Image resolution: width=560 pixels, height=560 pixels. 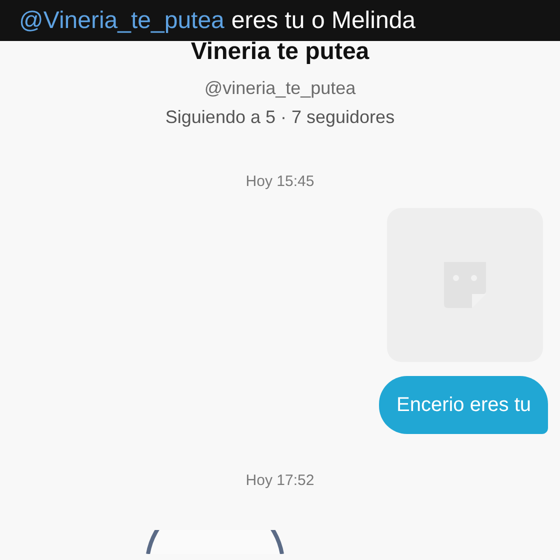 I want to click on message-timestamp: Hoy 15:45, so click(x=280, y=182).